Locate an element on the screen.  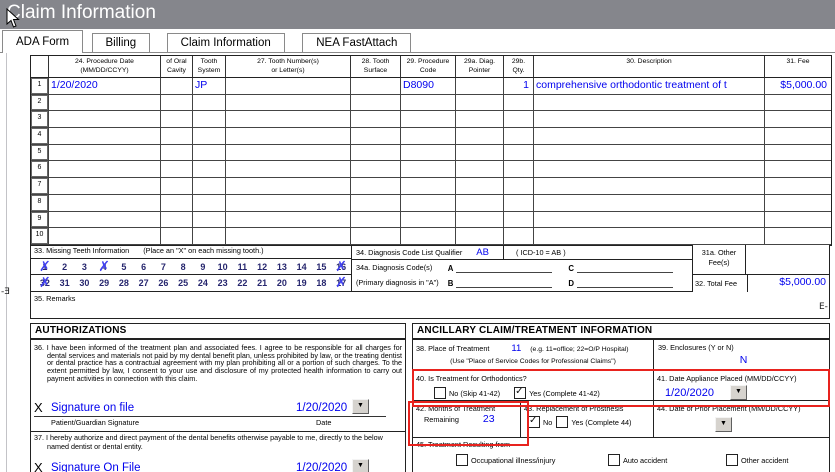
subscriber-signature-date-dropdown-button is located at coordinates (360, 465).